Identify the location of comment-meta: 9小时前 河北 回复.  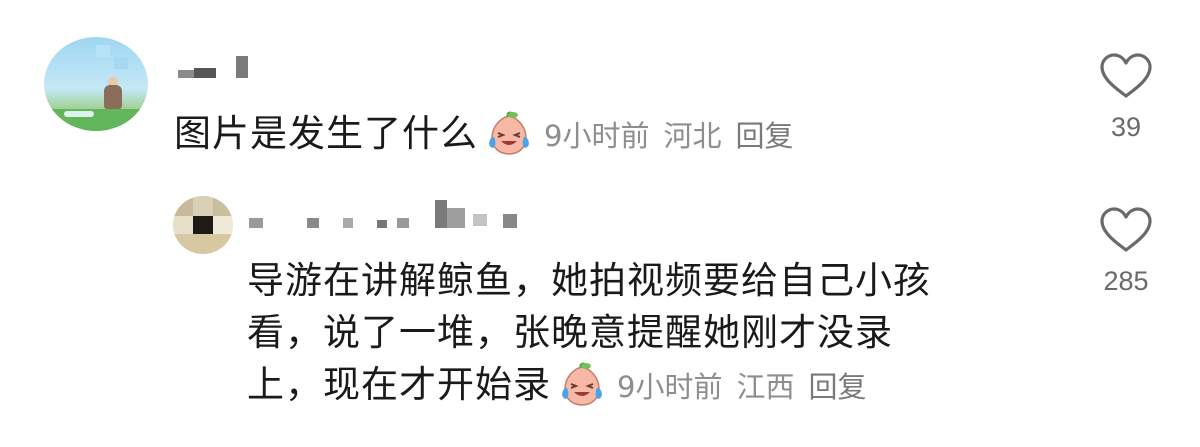
(668, 134).